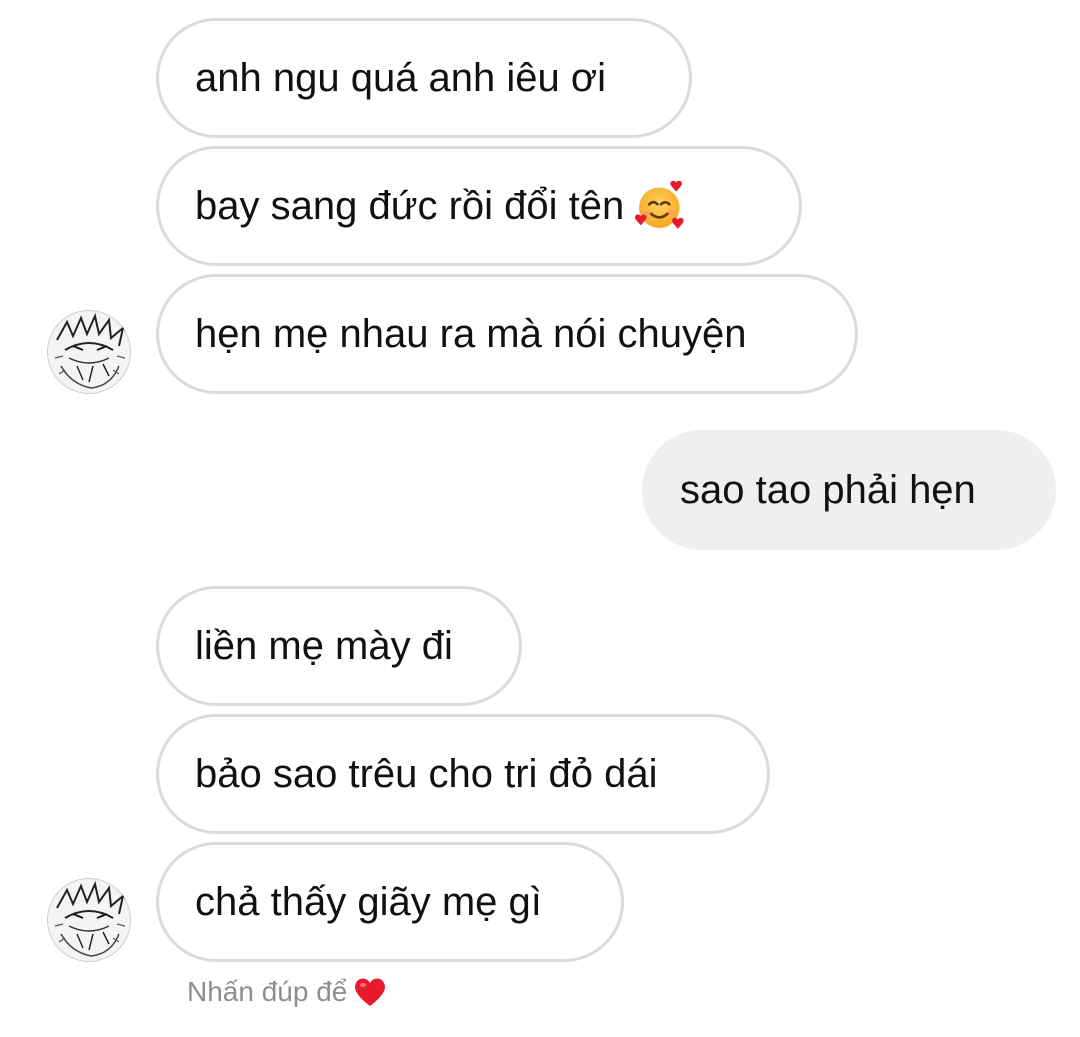  What do you see at coordinates (368, 902) in the screenshot?
I see `message-text: chả thấy giãy mẹ gì` at bounding box center [368, 902].